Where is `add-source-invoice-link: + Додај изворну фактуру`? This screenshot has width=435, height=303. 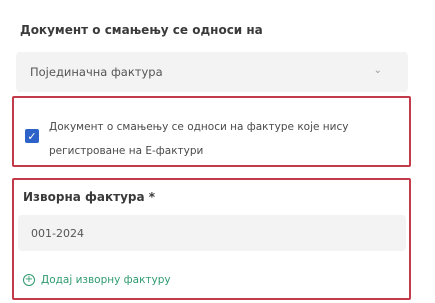
add-source-invoice-link: + Додај изворну фактуру is located at coordinates (97, 280).